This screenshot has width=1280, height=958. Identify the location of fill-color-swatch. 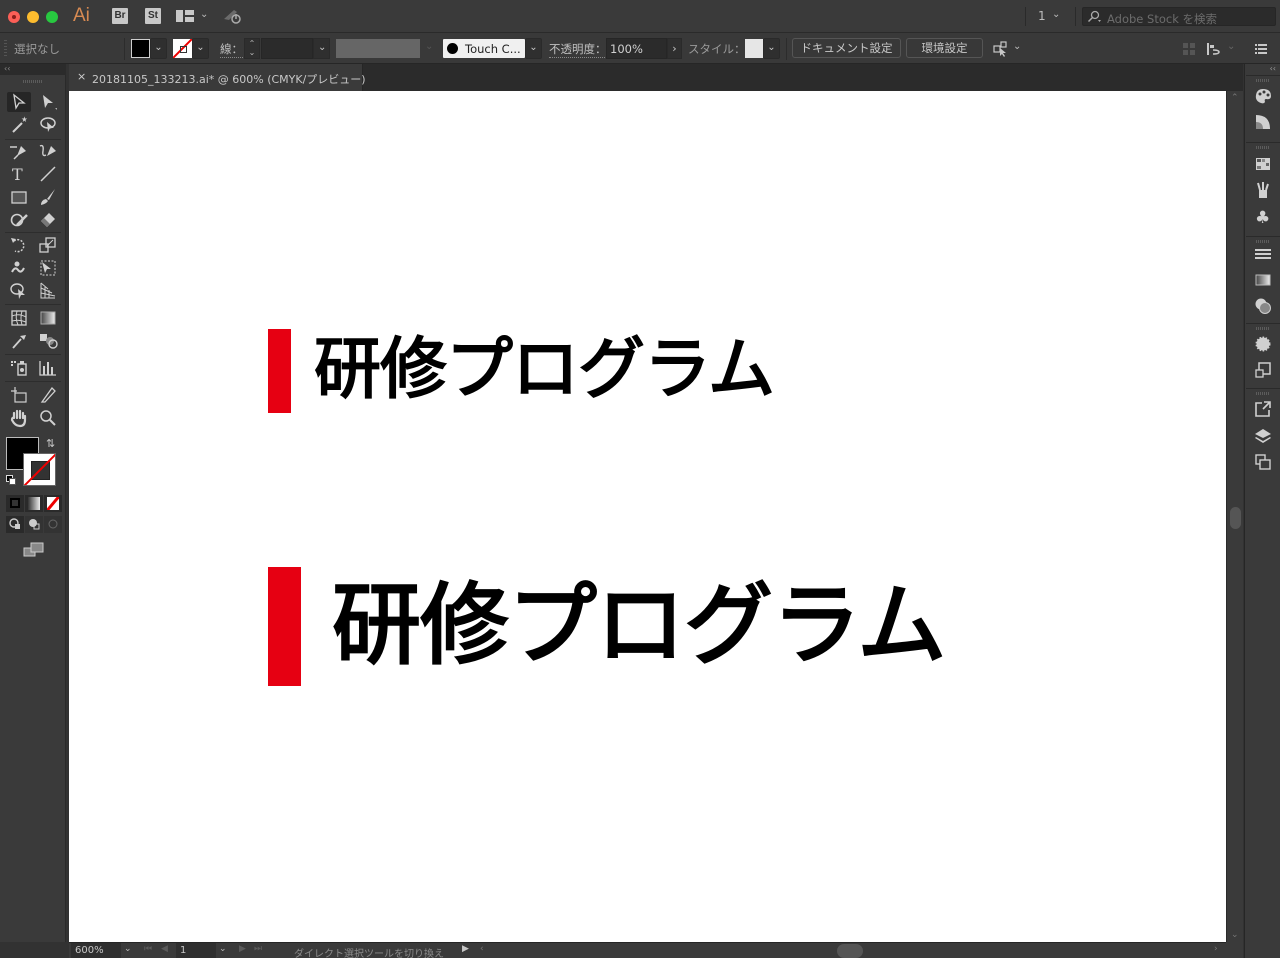
(140, 48).